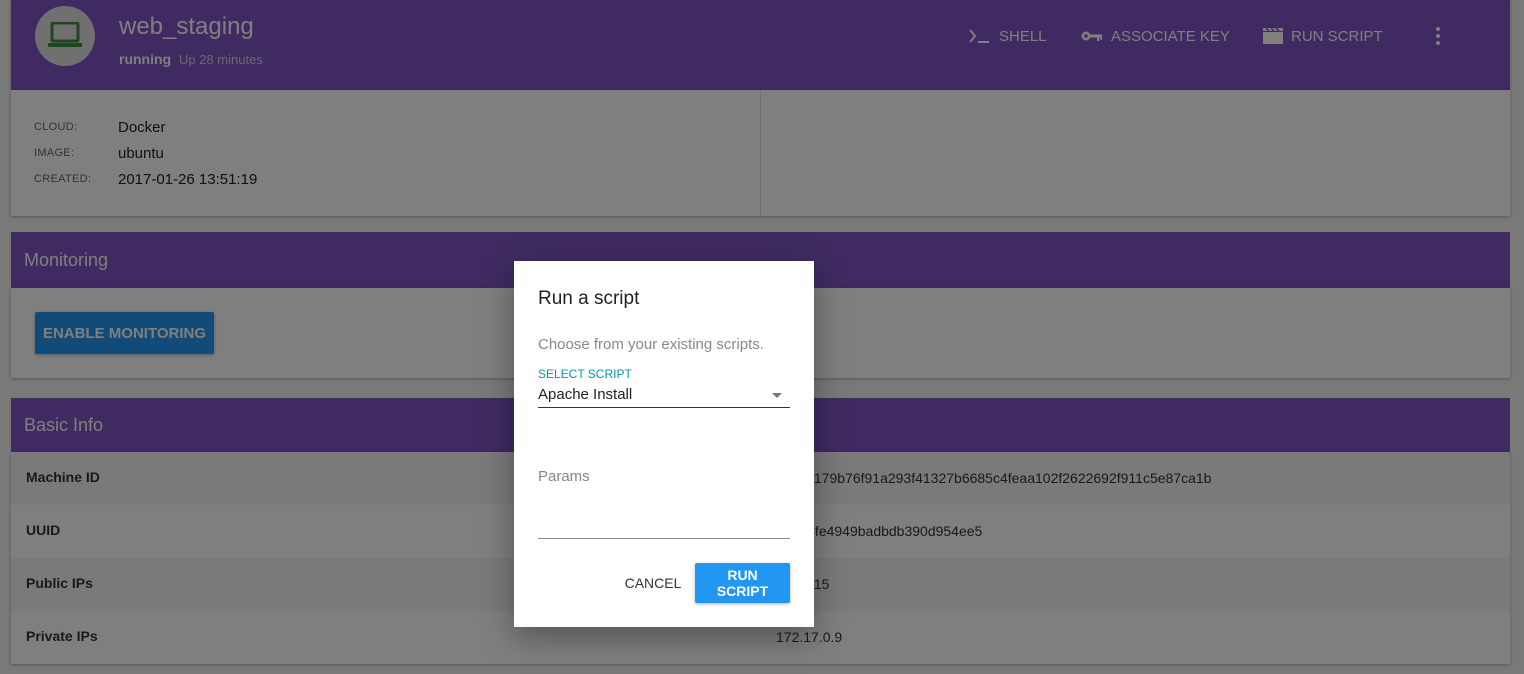  Describe the element at coordinates (651, 344) in the screenshot. I see `dialog-description: Choose from your existing scripts.` at that location.